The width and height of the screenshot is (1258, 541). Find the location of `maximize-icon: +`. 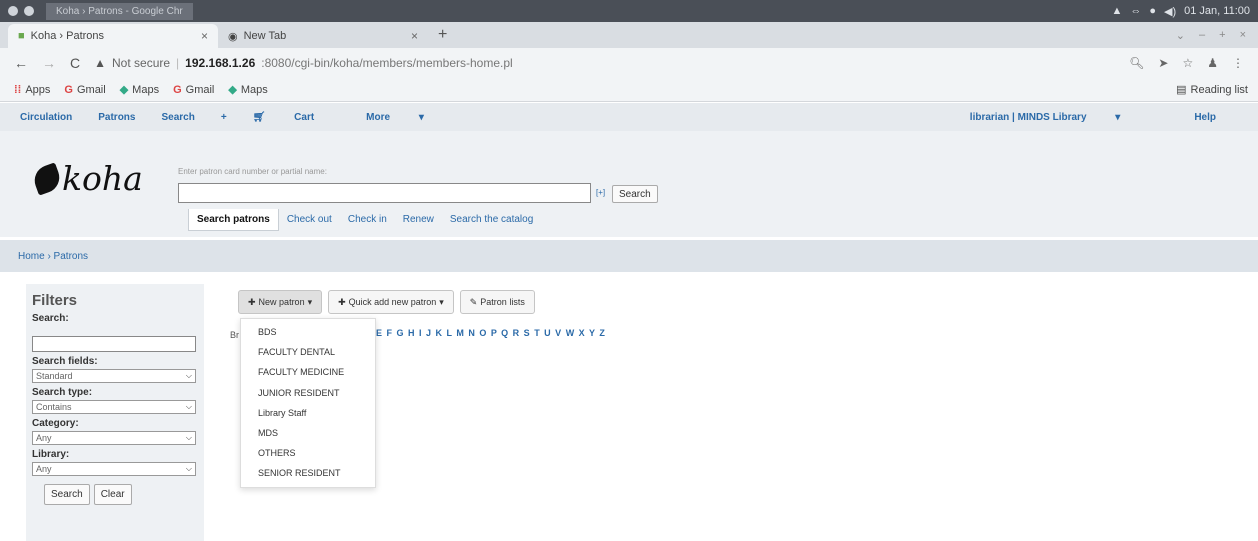

maximize-icon: + is located at coordinates (1222, 35).